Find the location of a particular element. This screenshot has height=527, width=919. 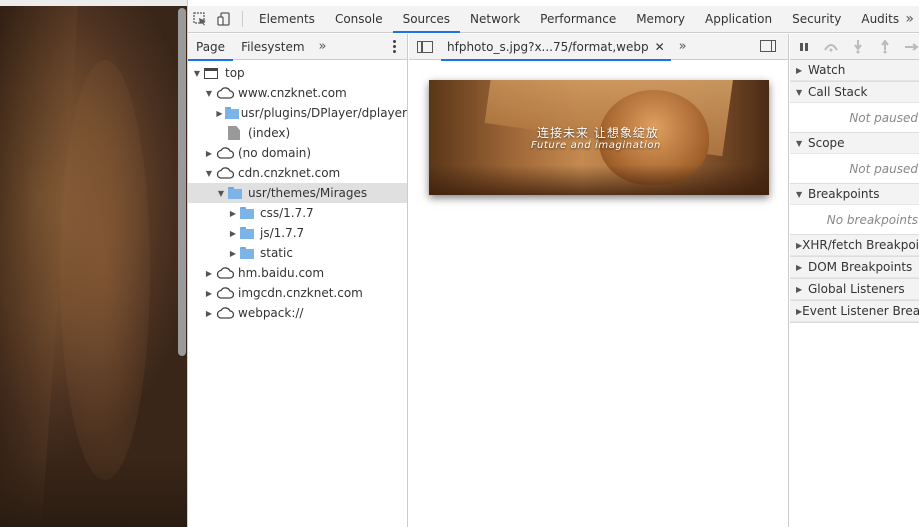

tree-item: ▼ www.cnzknet.com is located at coordinates (297, 93).